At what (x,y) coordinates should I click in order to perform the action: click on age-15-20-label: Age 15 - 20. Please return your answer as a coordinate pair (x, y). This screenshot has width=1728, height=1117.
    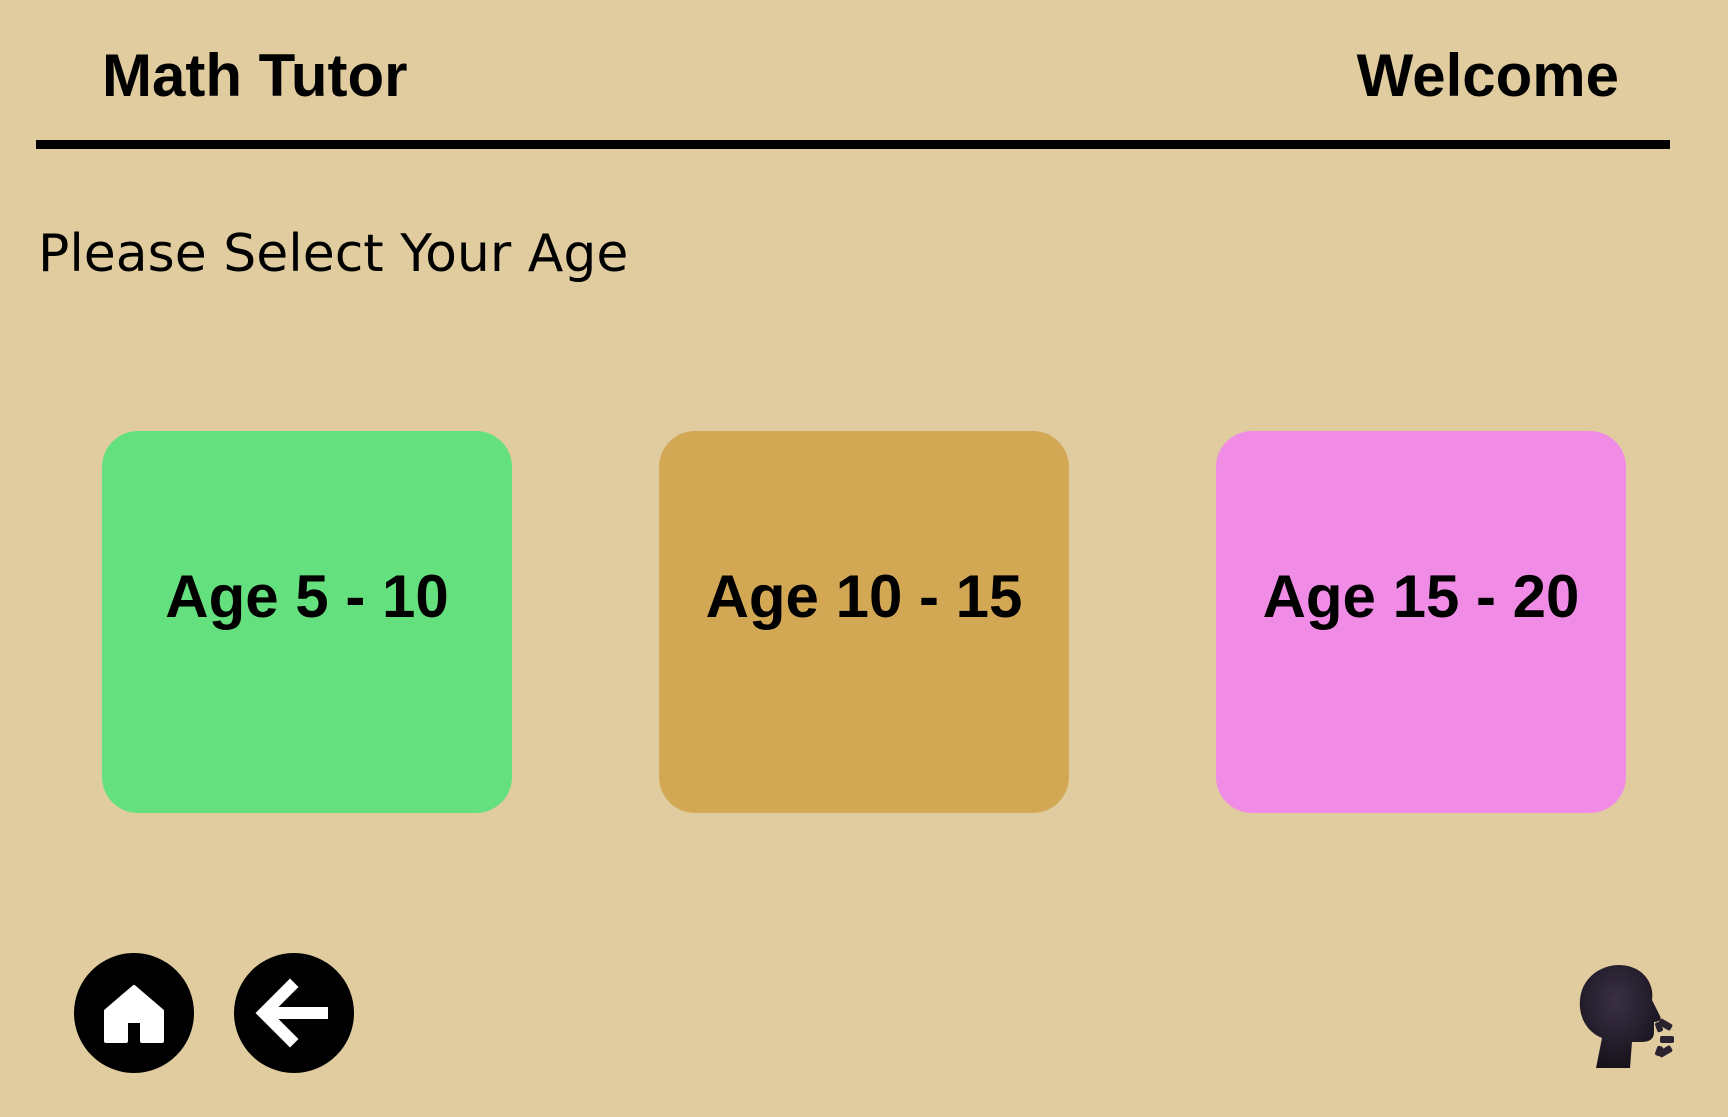
    Looking at the image, I should click on (1421, 596).